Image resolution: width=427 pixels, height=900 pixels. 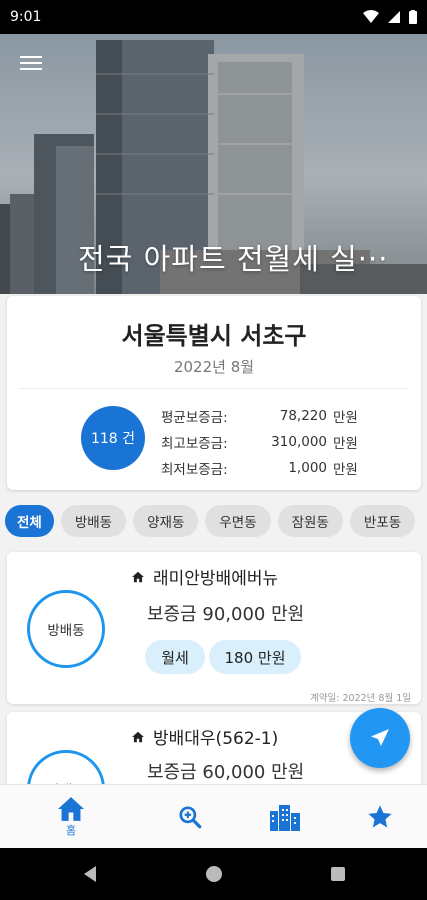 I want to click on stat-value: 78,220, so click(x=303, y=416).